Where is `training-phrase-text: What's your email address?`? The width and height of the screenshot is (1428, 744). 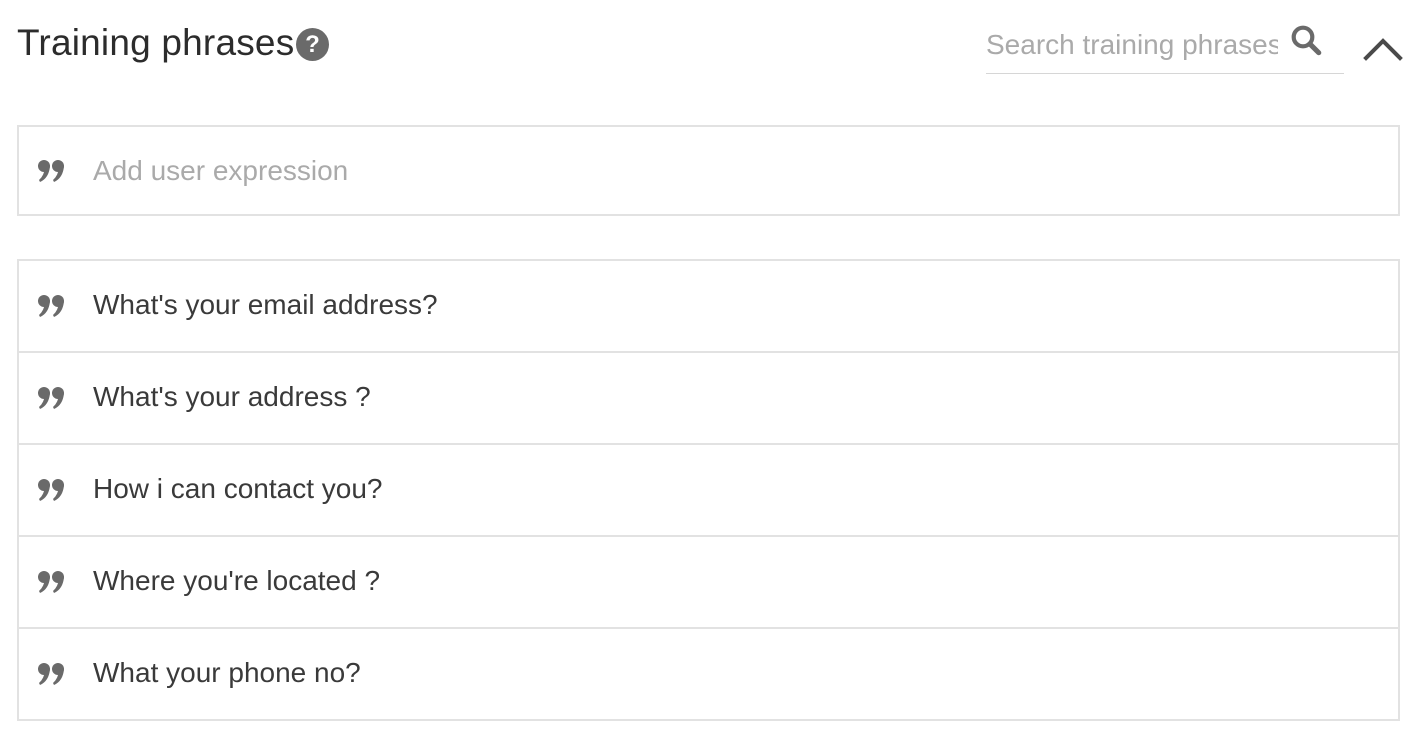
training-phrase-text: What's your email address? is located at coordinates (265, 305).